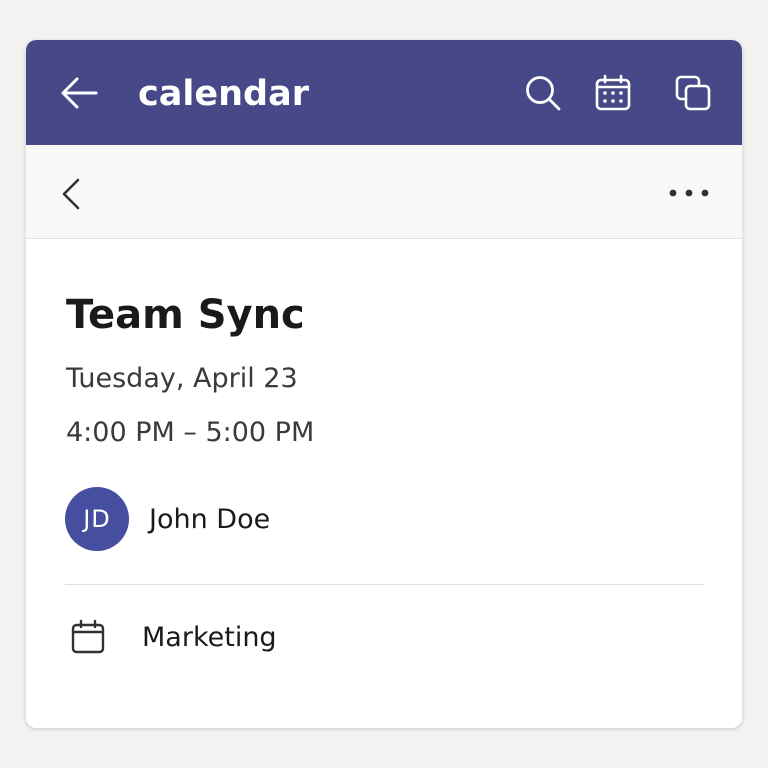 The width and height of the screenshot is (768, 768). I want to click on calendar-name: Marketing, so click(209, 637).